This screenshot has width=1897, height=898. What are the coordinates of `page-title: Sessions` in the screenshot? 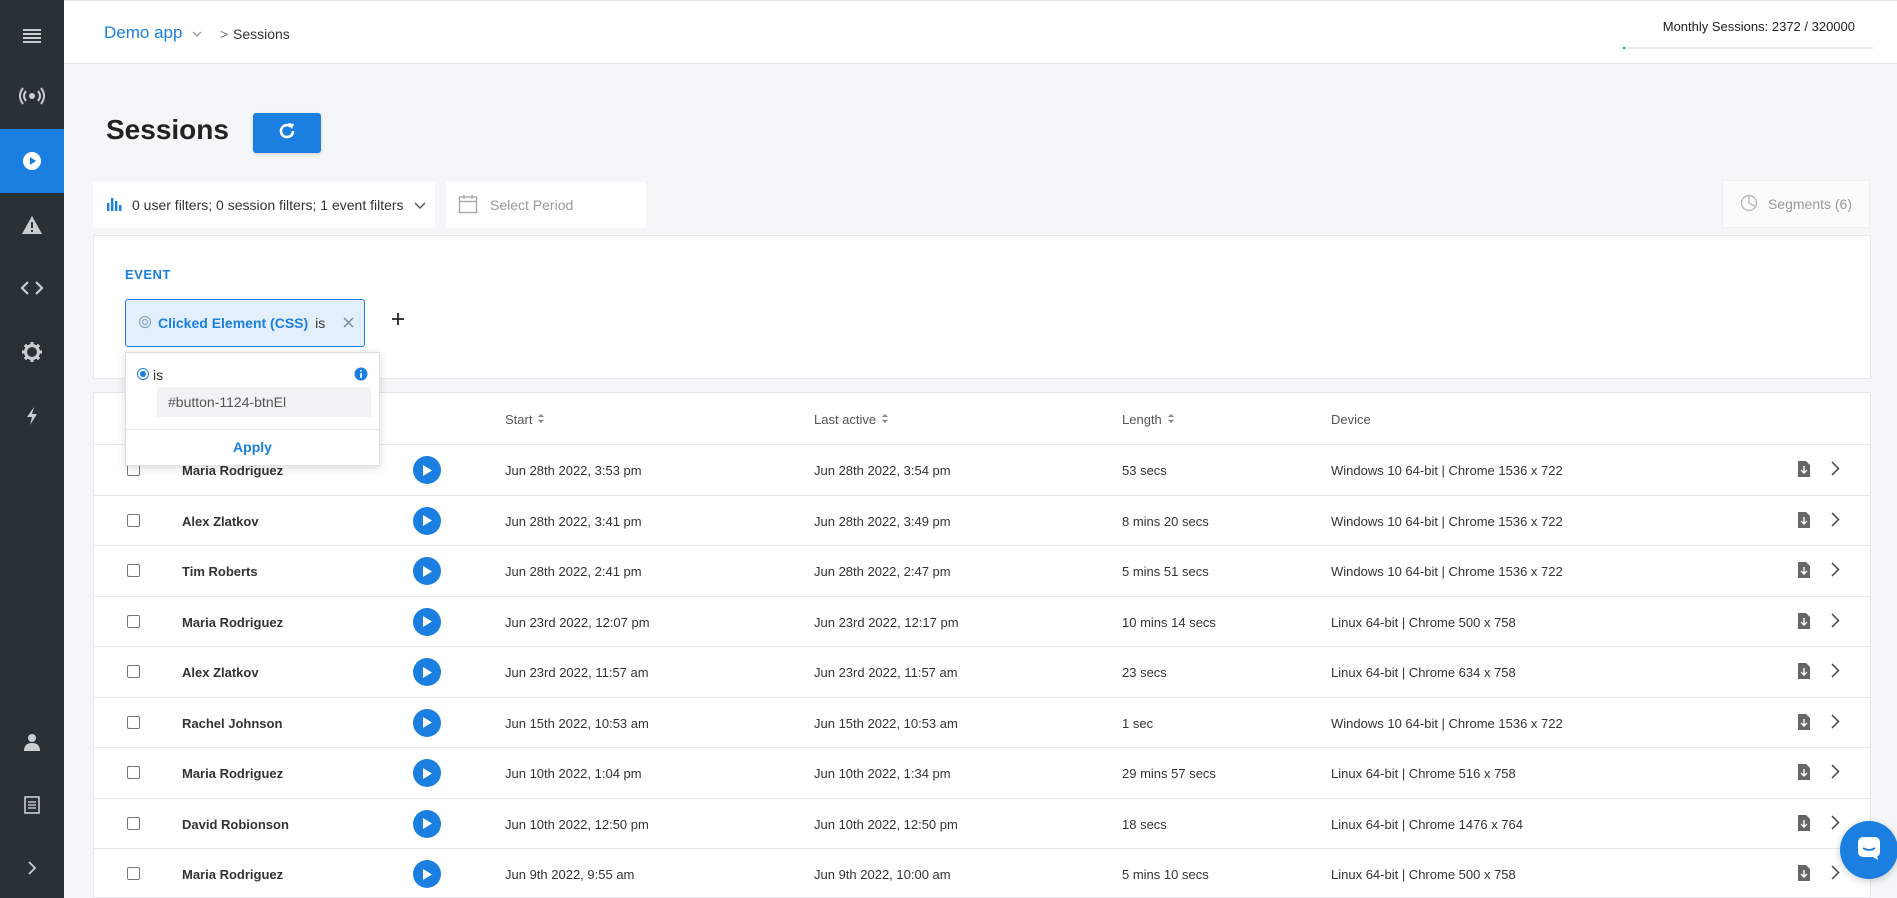 It's located at (167, 129).